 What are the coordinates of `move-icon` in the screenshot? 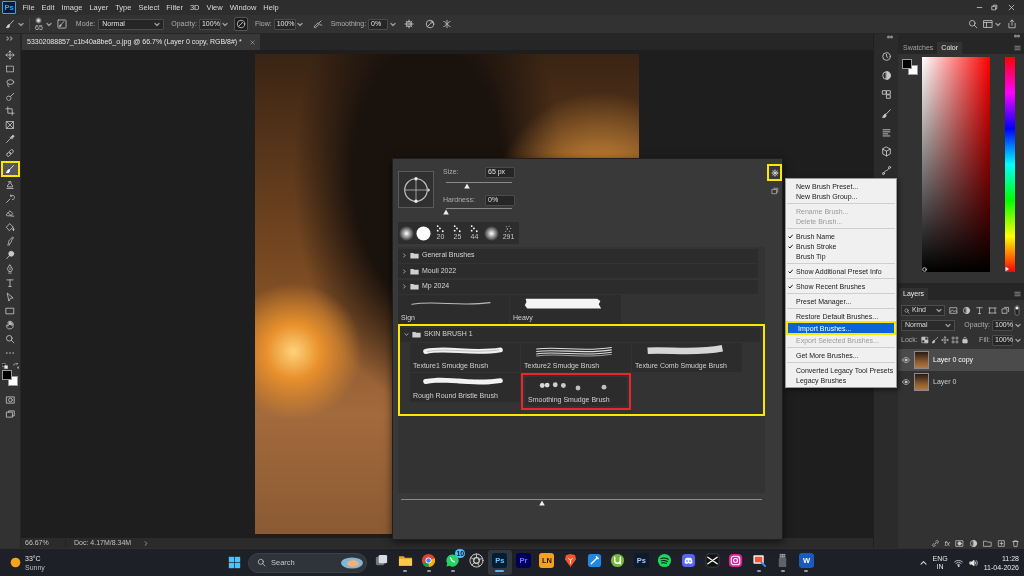 It's located at (944, 340).